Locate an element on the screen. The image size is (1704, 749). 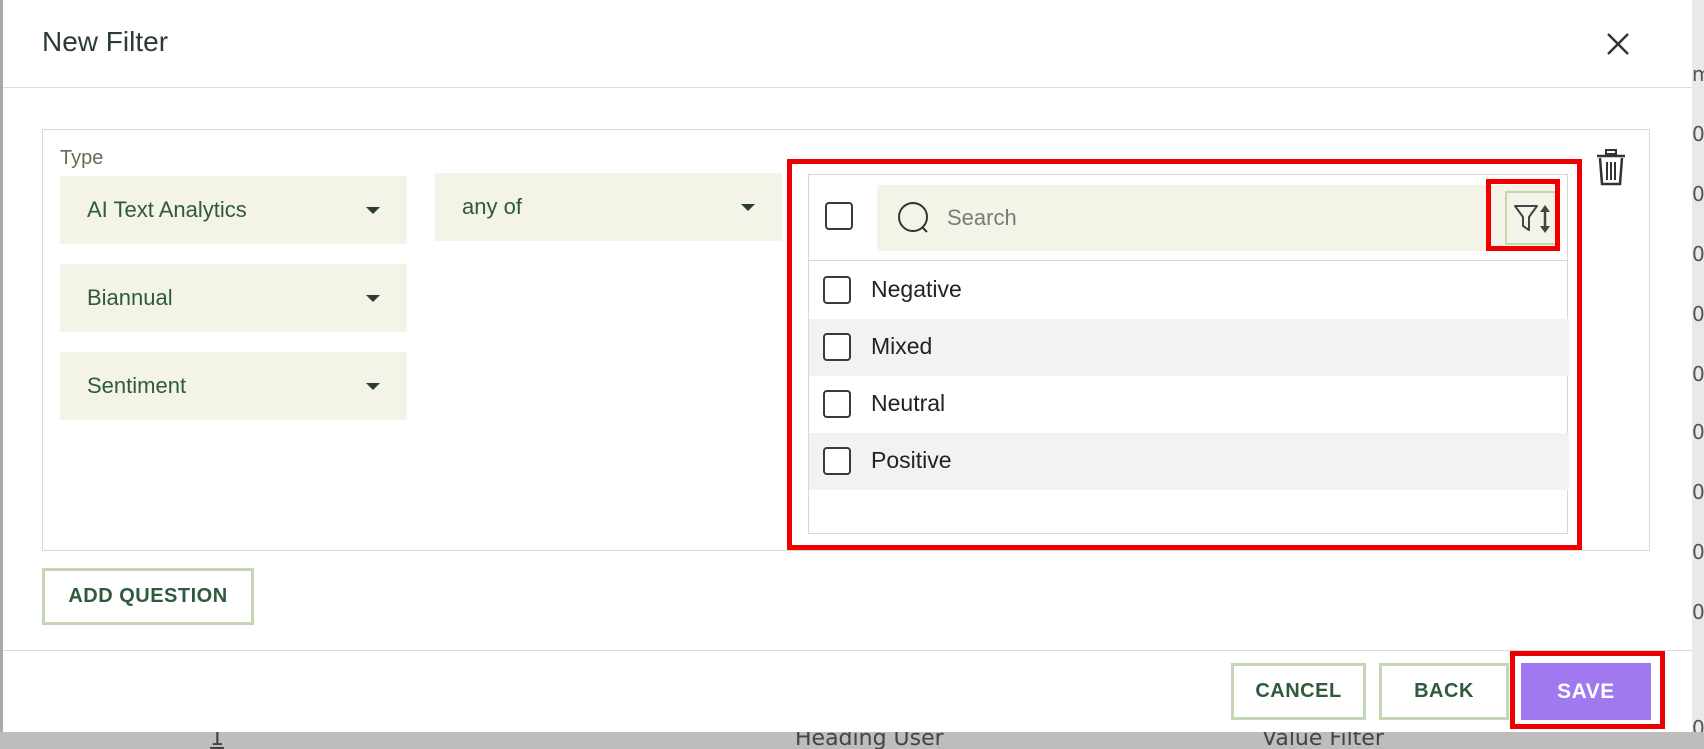
trash-icon is located at coordinates (1611, 167).